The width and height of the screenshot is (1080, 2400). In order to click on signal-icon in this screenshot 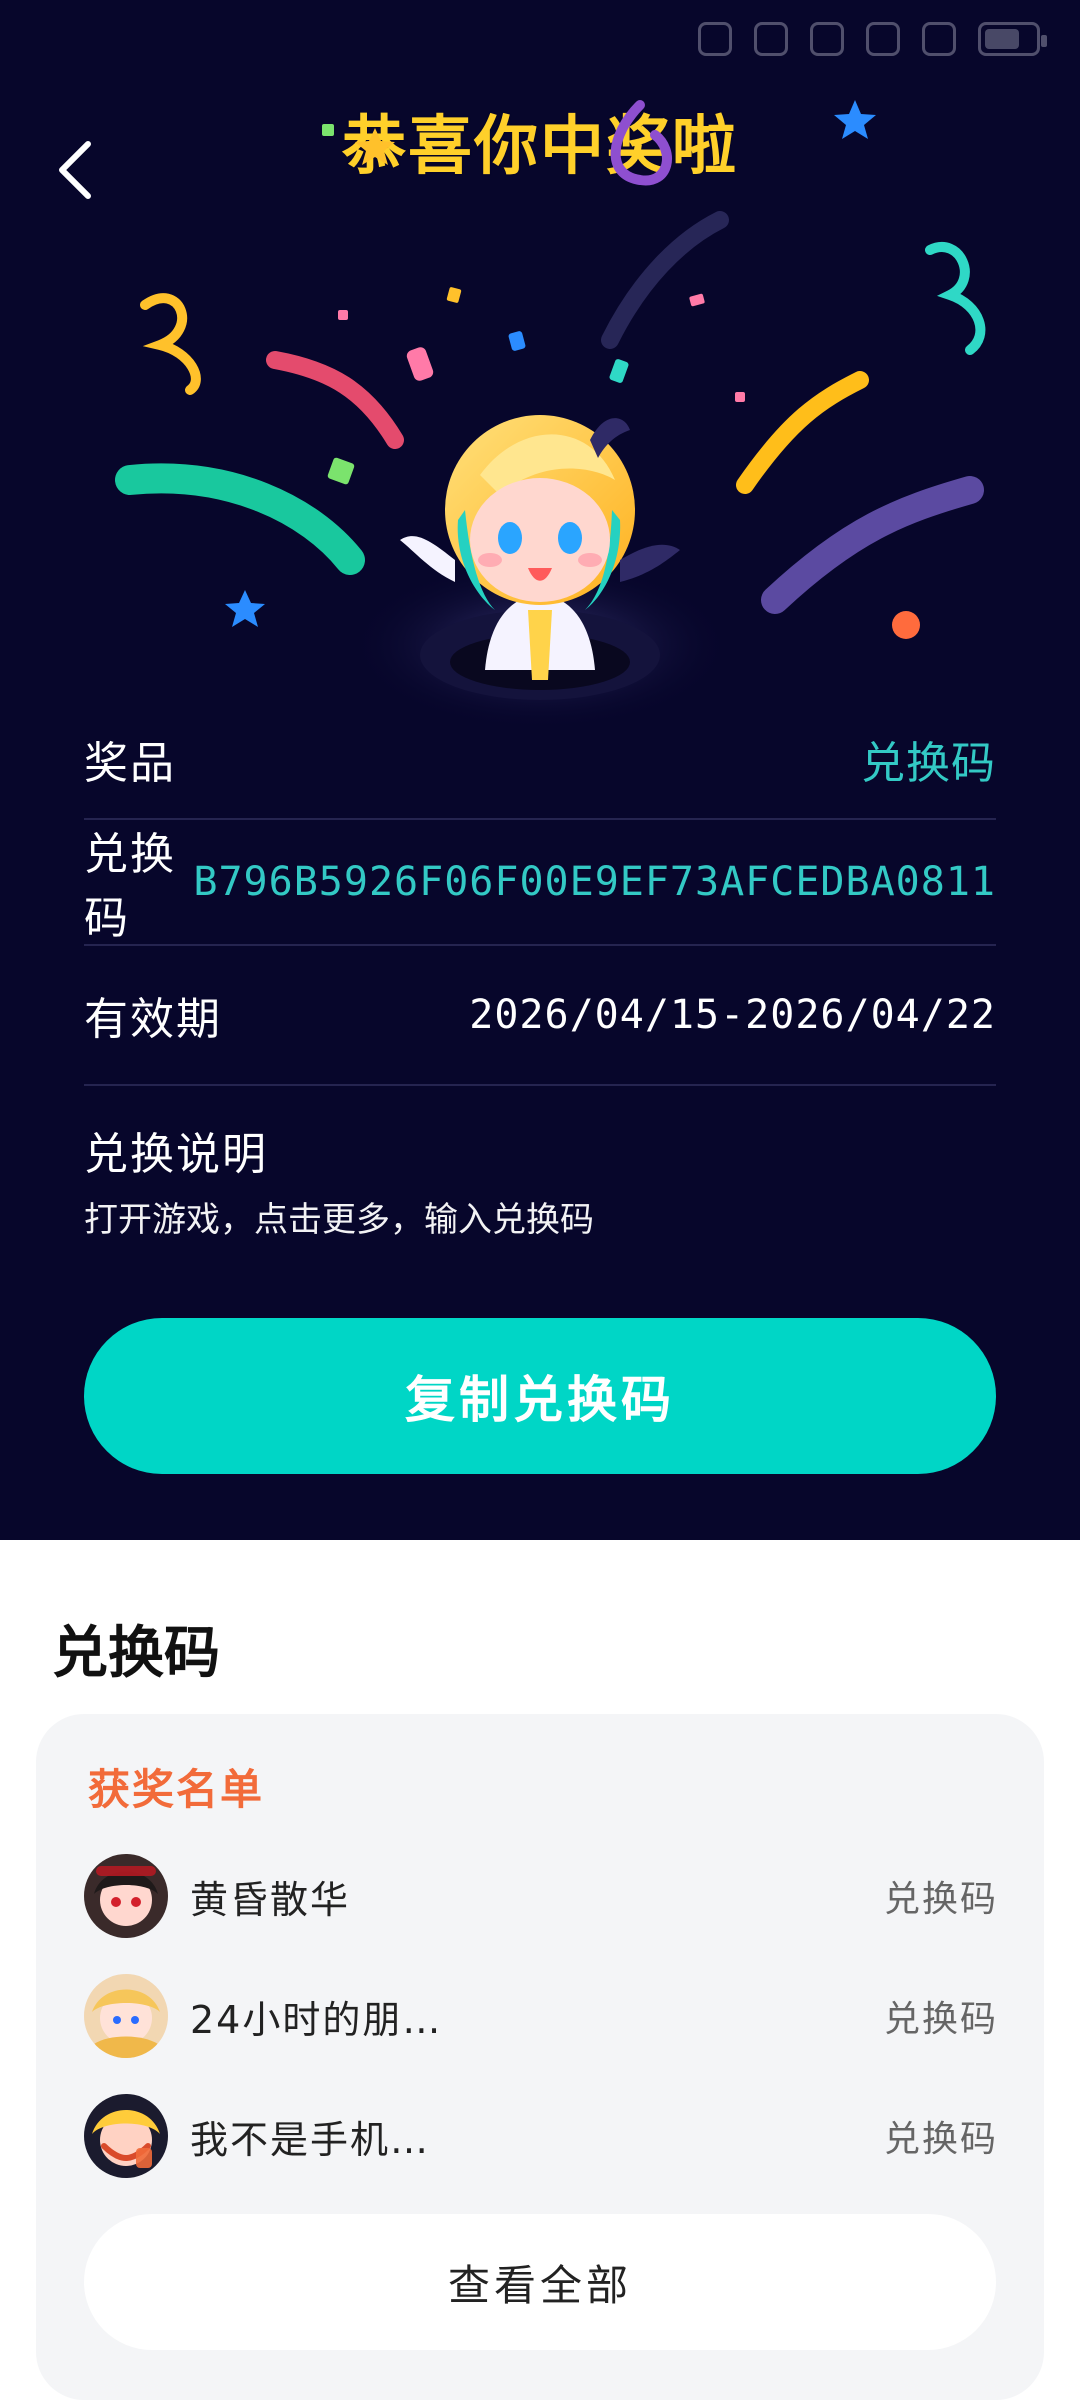, I will do `click(939, 39)`.